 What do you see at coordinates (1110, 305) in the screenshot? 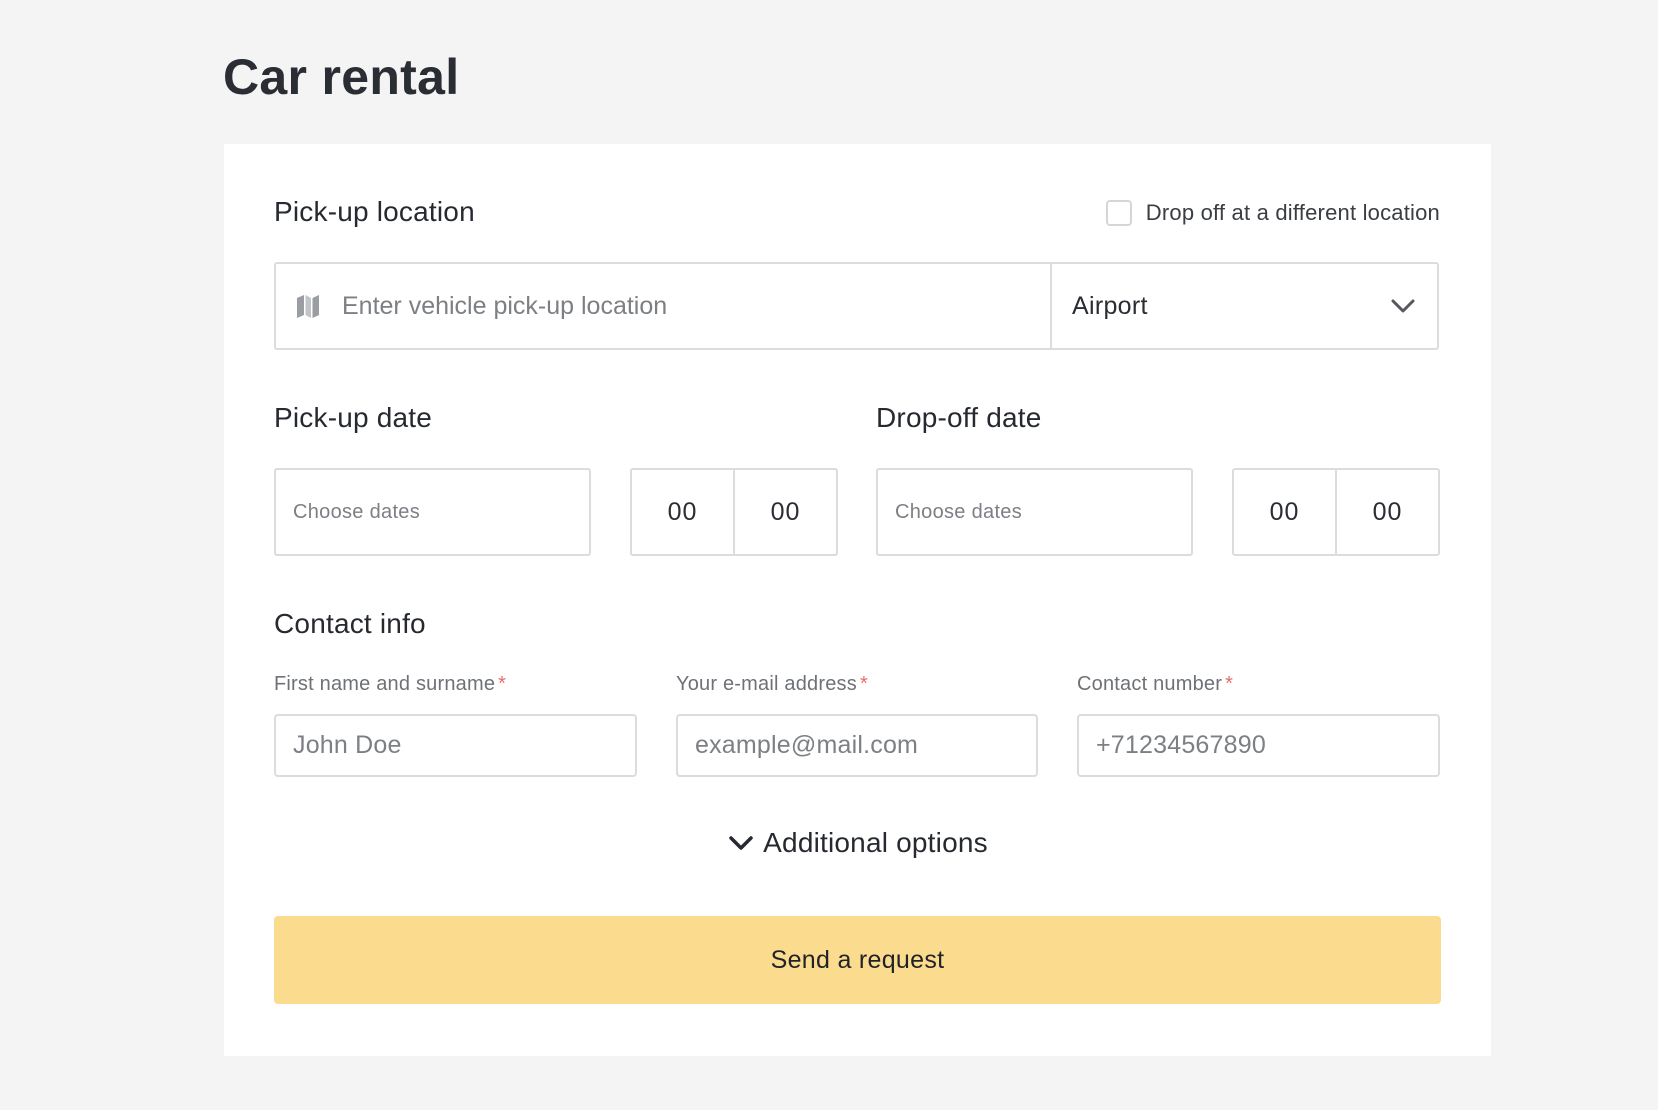
I see `location-type-value: Airport` at bounding box center [1110, 305].